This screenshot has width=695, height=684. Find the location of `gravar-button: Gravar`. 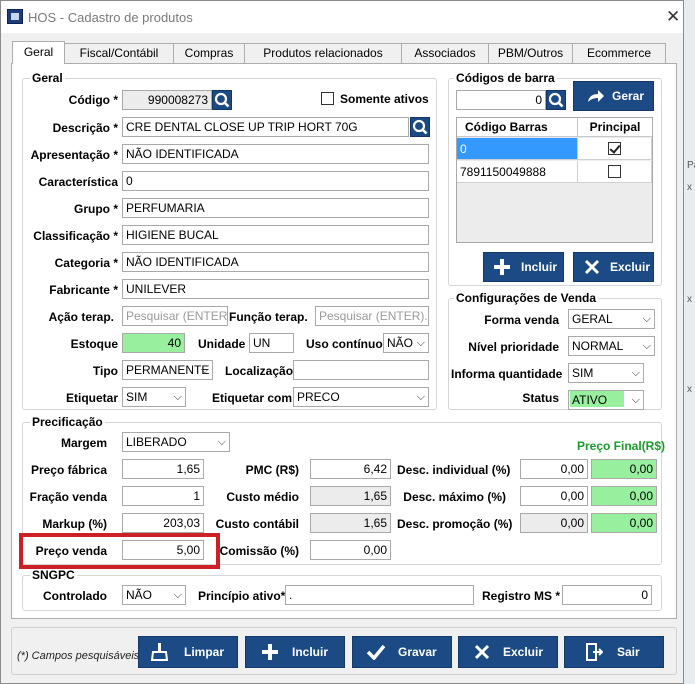

gravar-button: Gravar is located at coordinates (402, 652).